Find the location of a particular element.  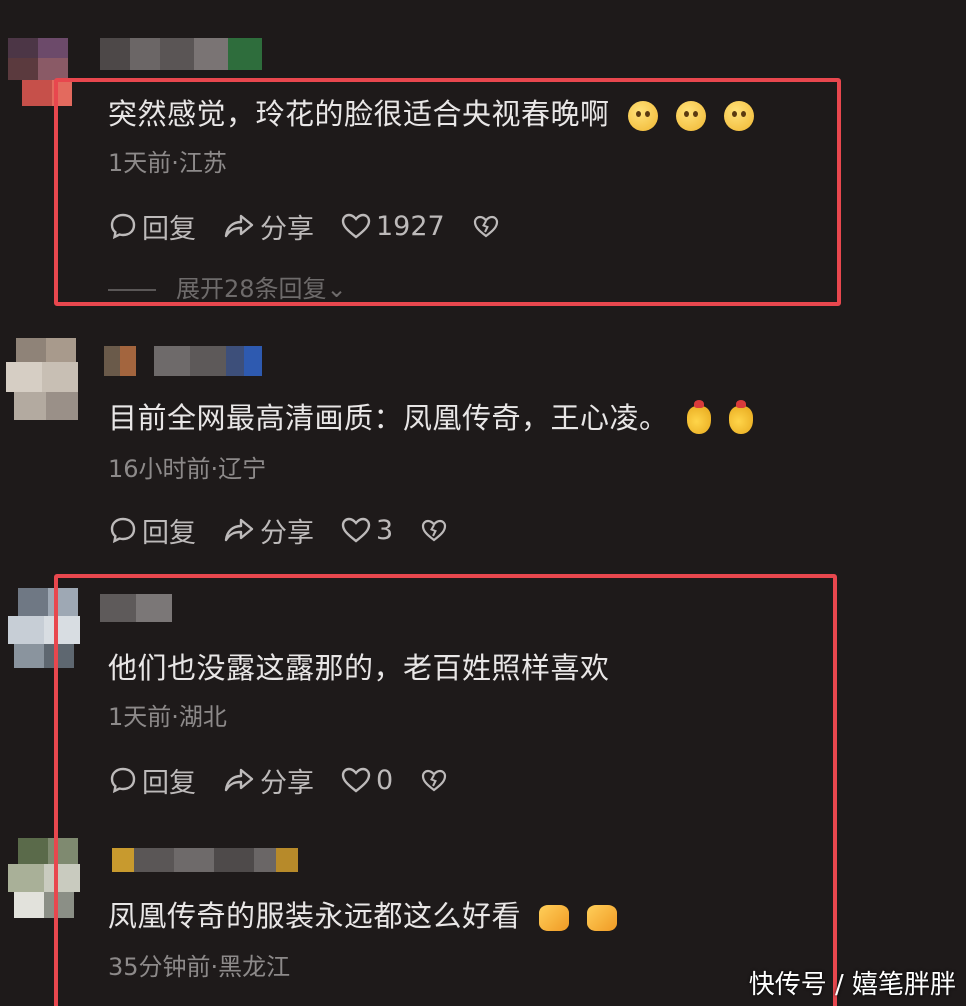

dislike-button is located at coordinates (436, 530).